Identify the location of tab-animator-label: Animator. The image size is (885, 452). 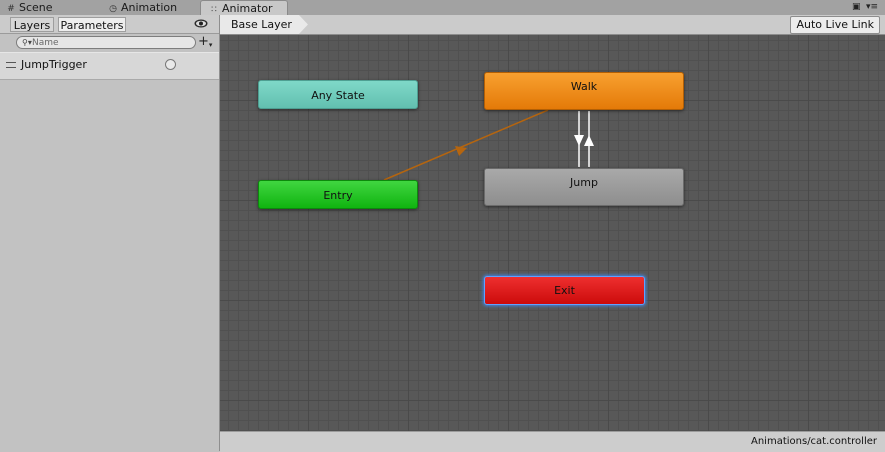
(247, 8).